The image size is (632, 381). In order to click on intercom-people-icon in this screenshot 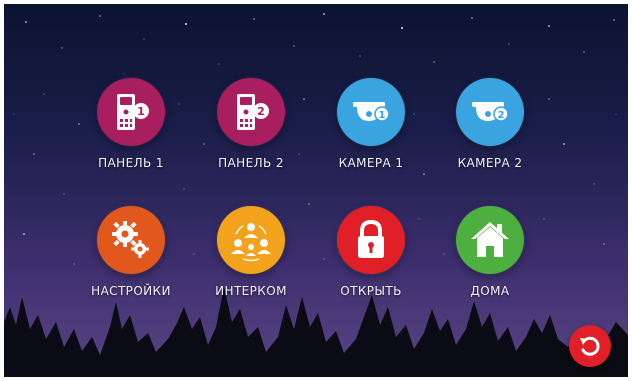, I will do `click(251, 242)`.